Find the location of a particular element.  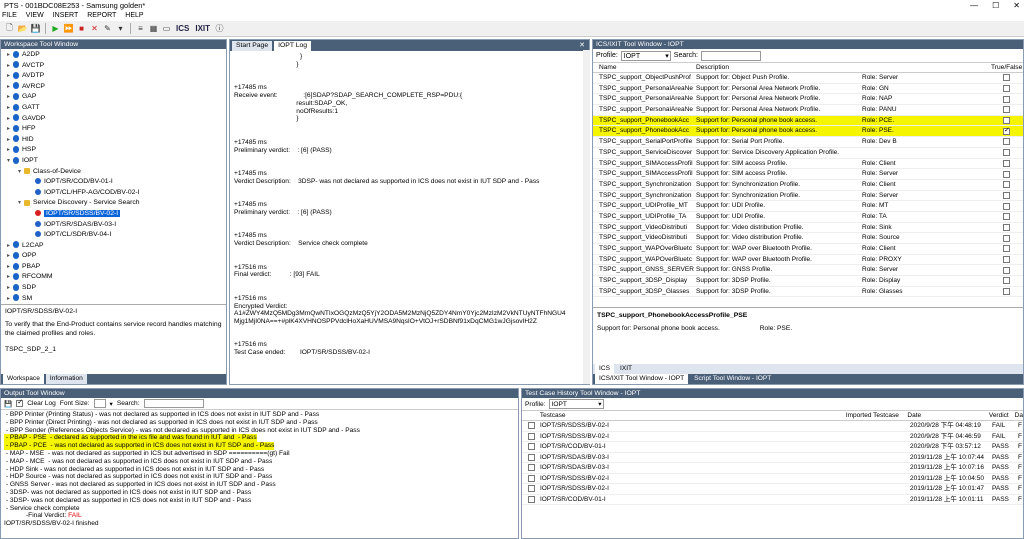

menu-report: REPORT is located at coordinates (101, 16).